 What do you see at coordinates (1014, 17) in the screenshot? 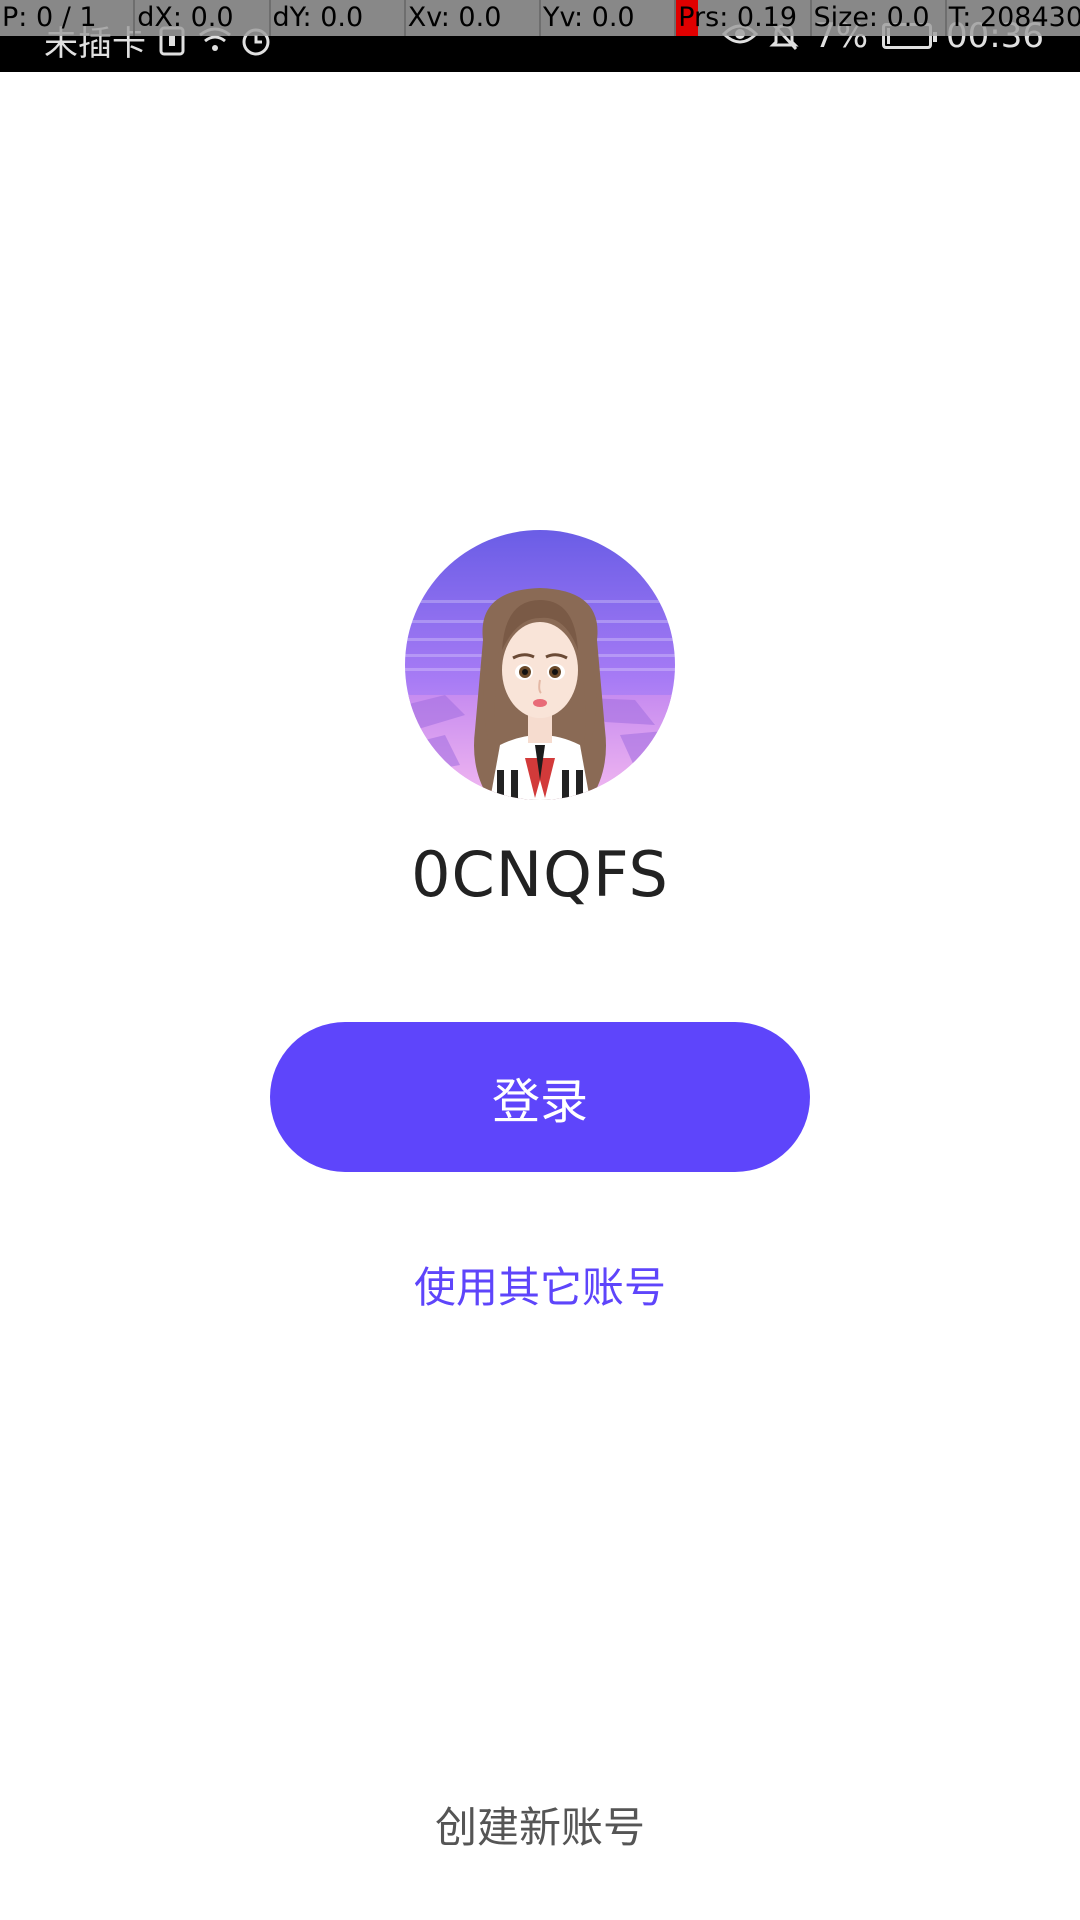
I see `pointer-time: T: 208430` at bounding box center [1014, 17].